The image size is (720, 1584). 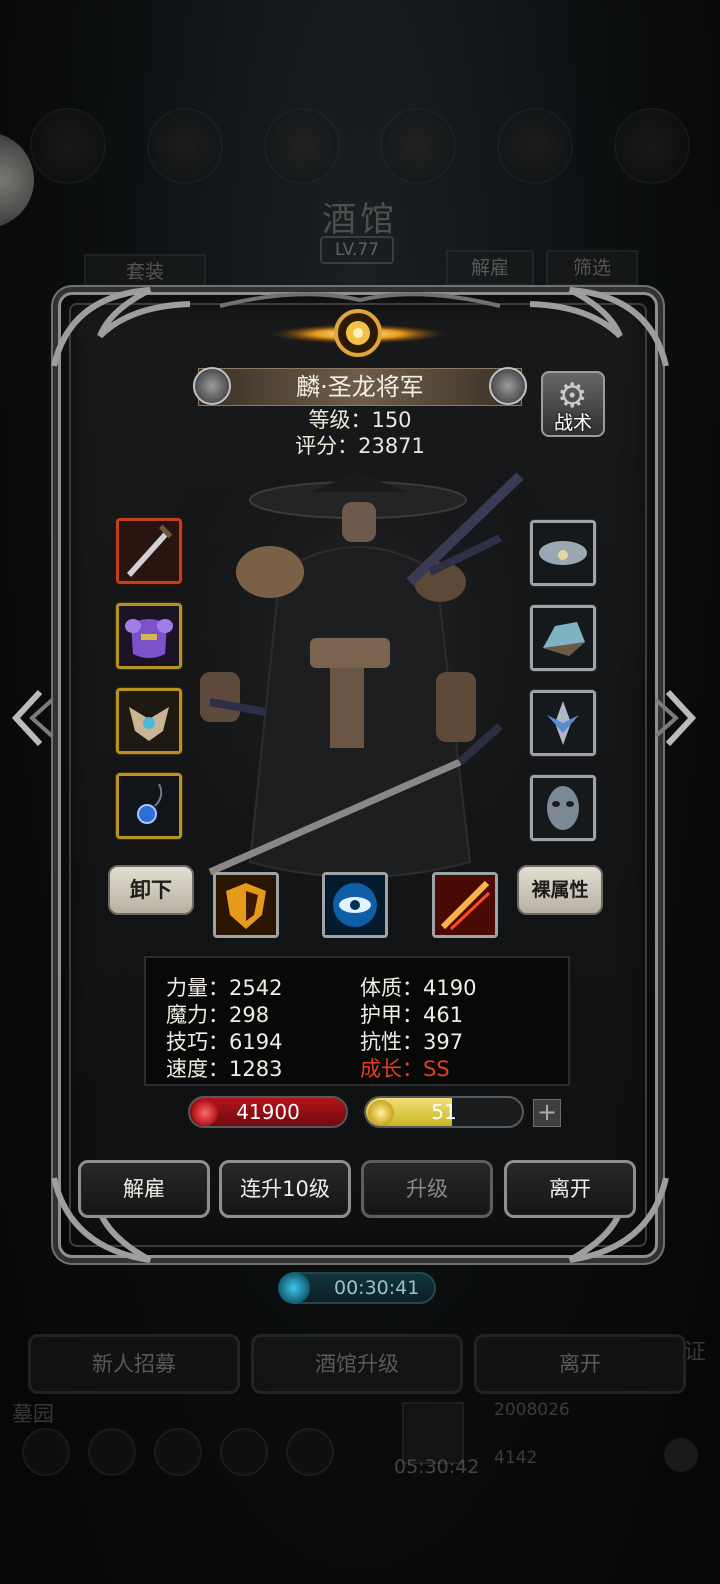 What do you see at coordinates (412, 1015) in the screenshot?
I see `stat-armor: 护甲：461` at bounding box center [412, 1015].